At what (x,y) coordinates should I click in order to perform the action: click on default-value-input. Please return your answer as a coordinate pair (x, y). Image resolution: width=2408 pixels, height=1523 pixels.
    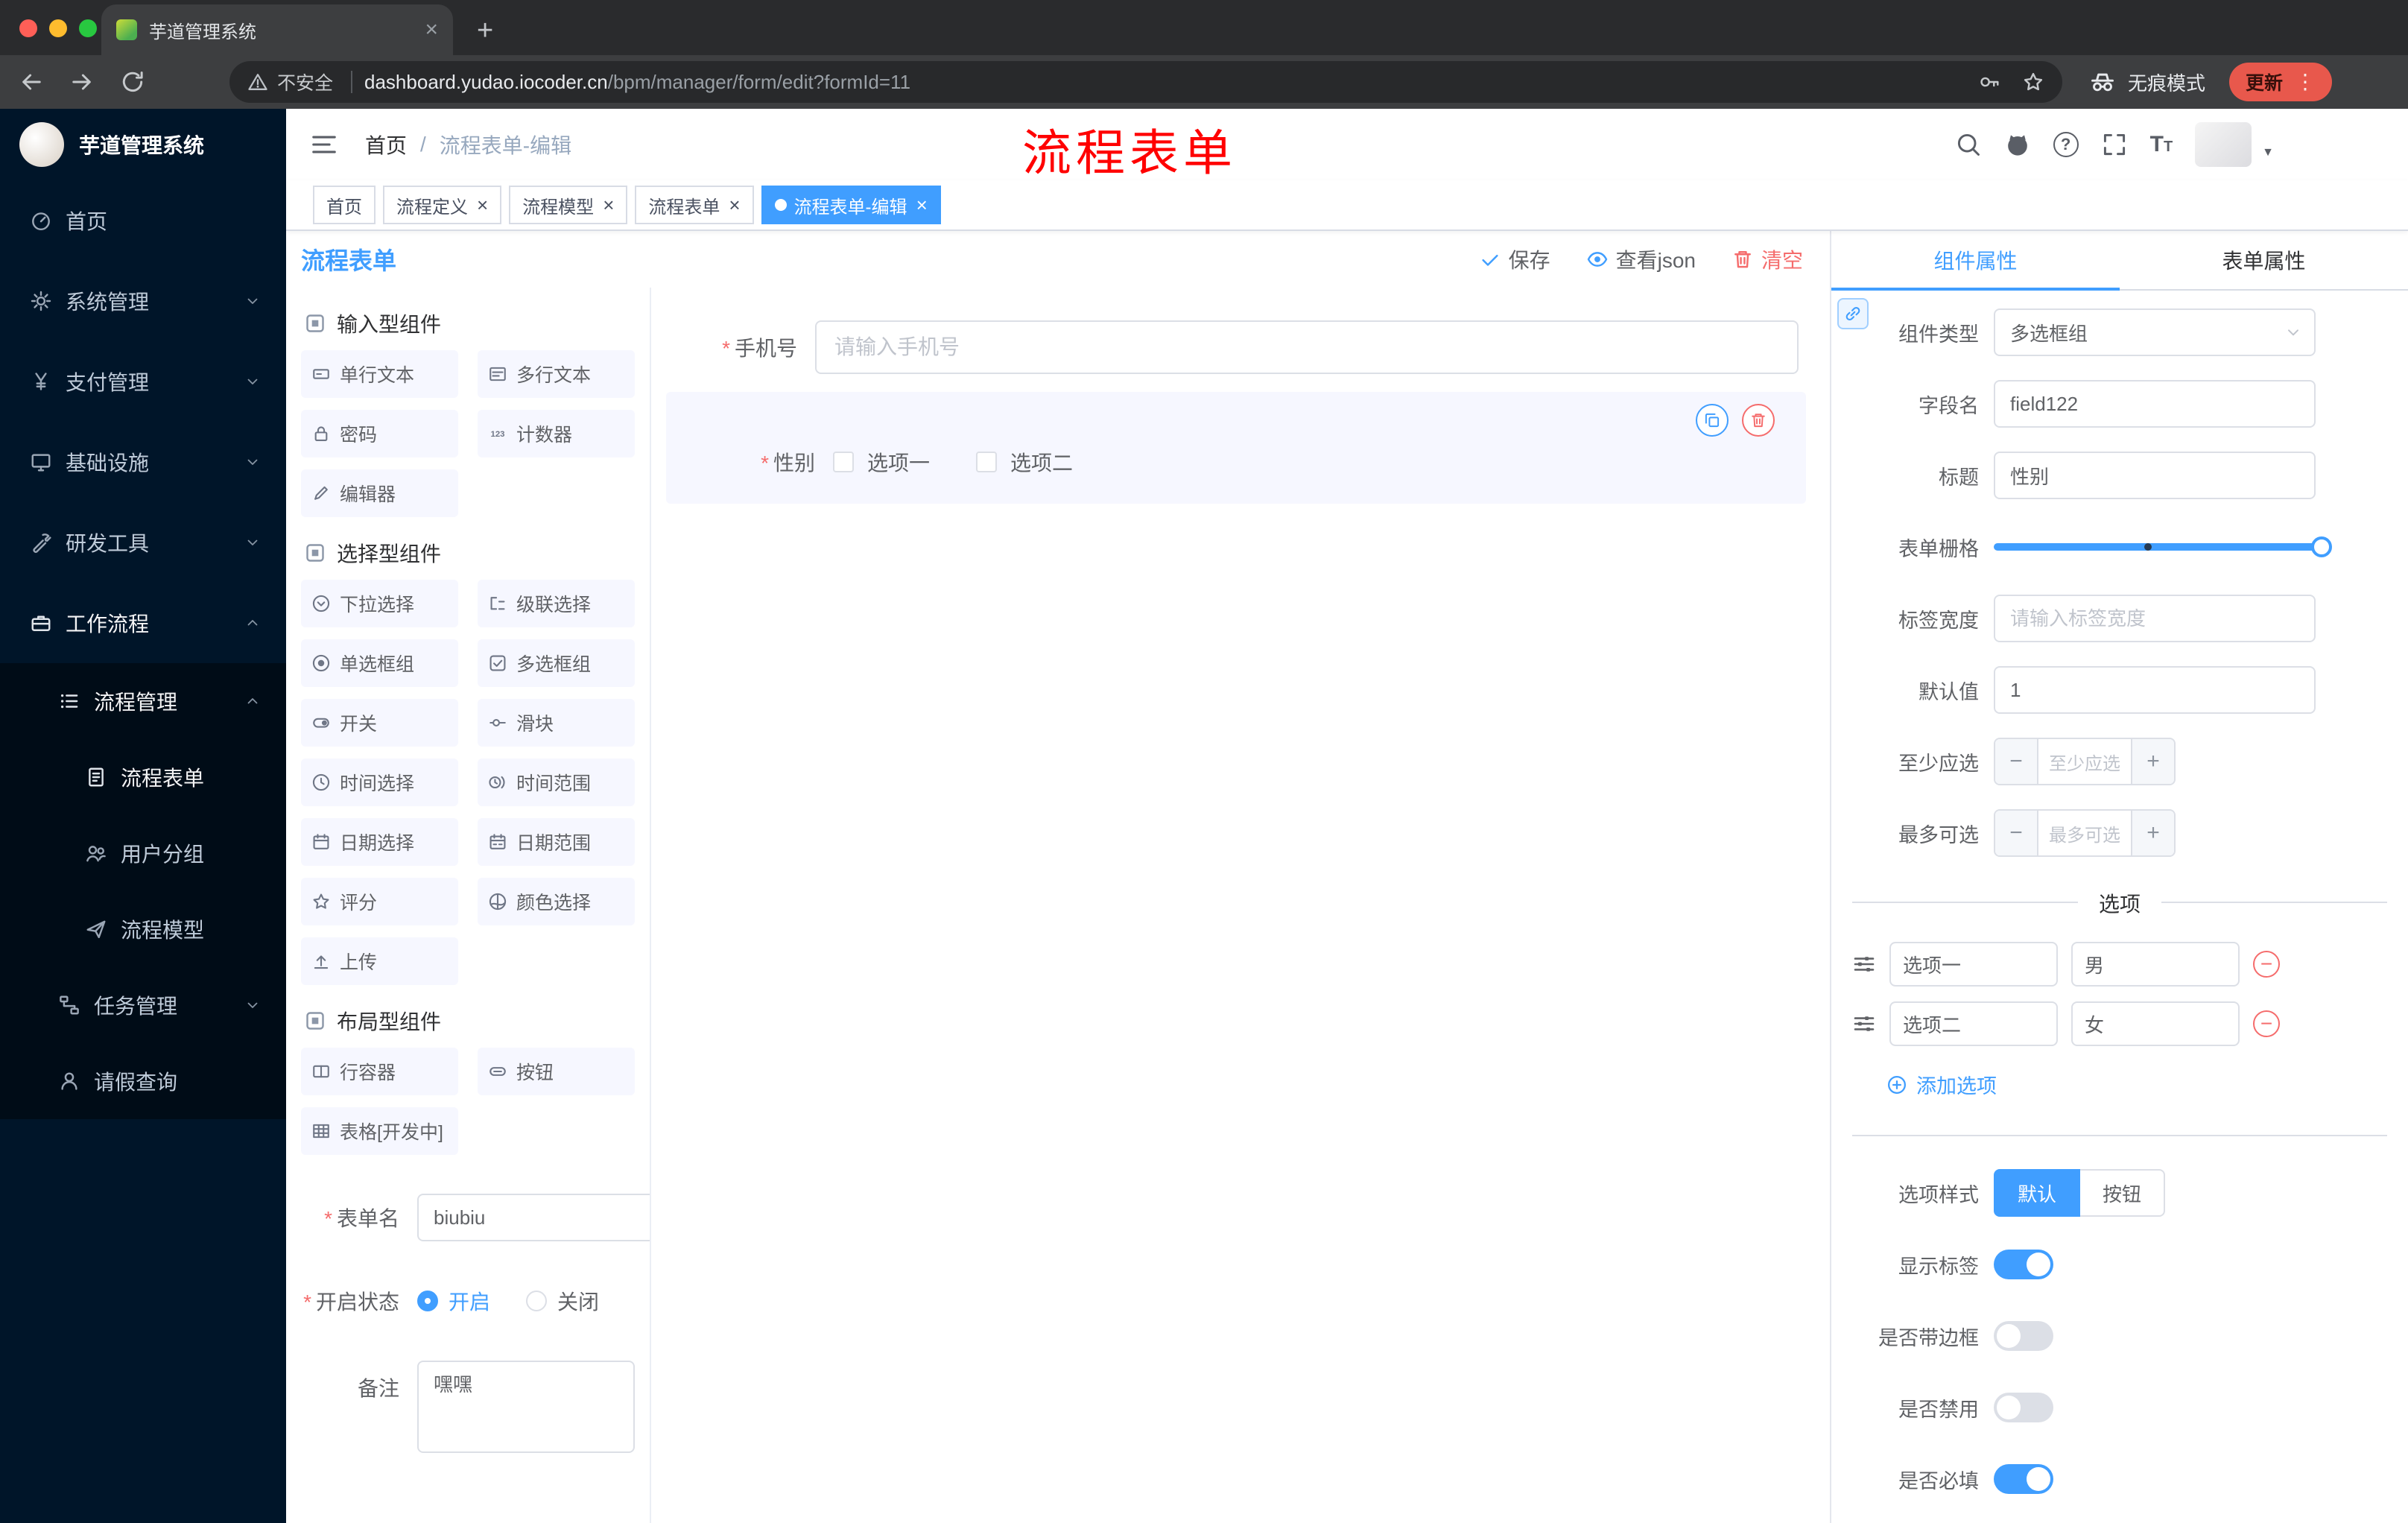
    Looking at the image, I should click on (2155, 690).